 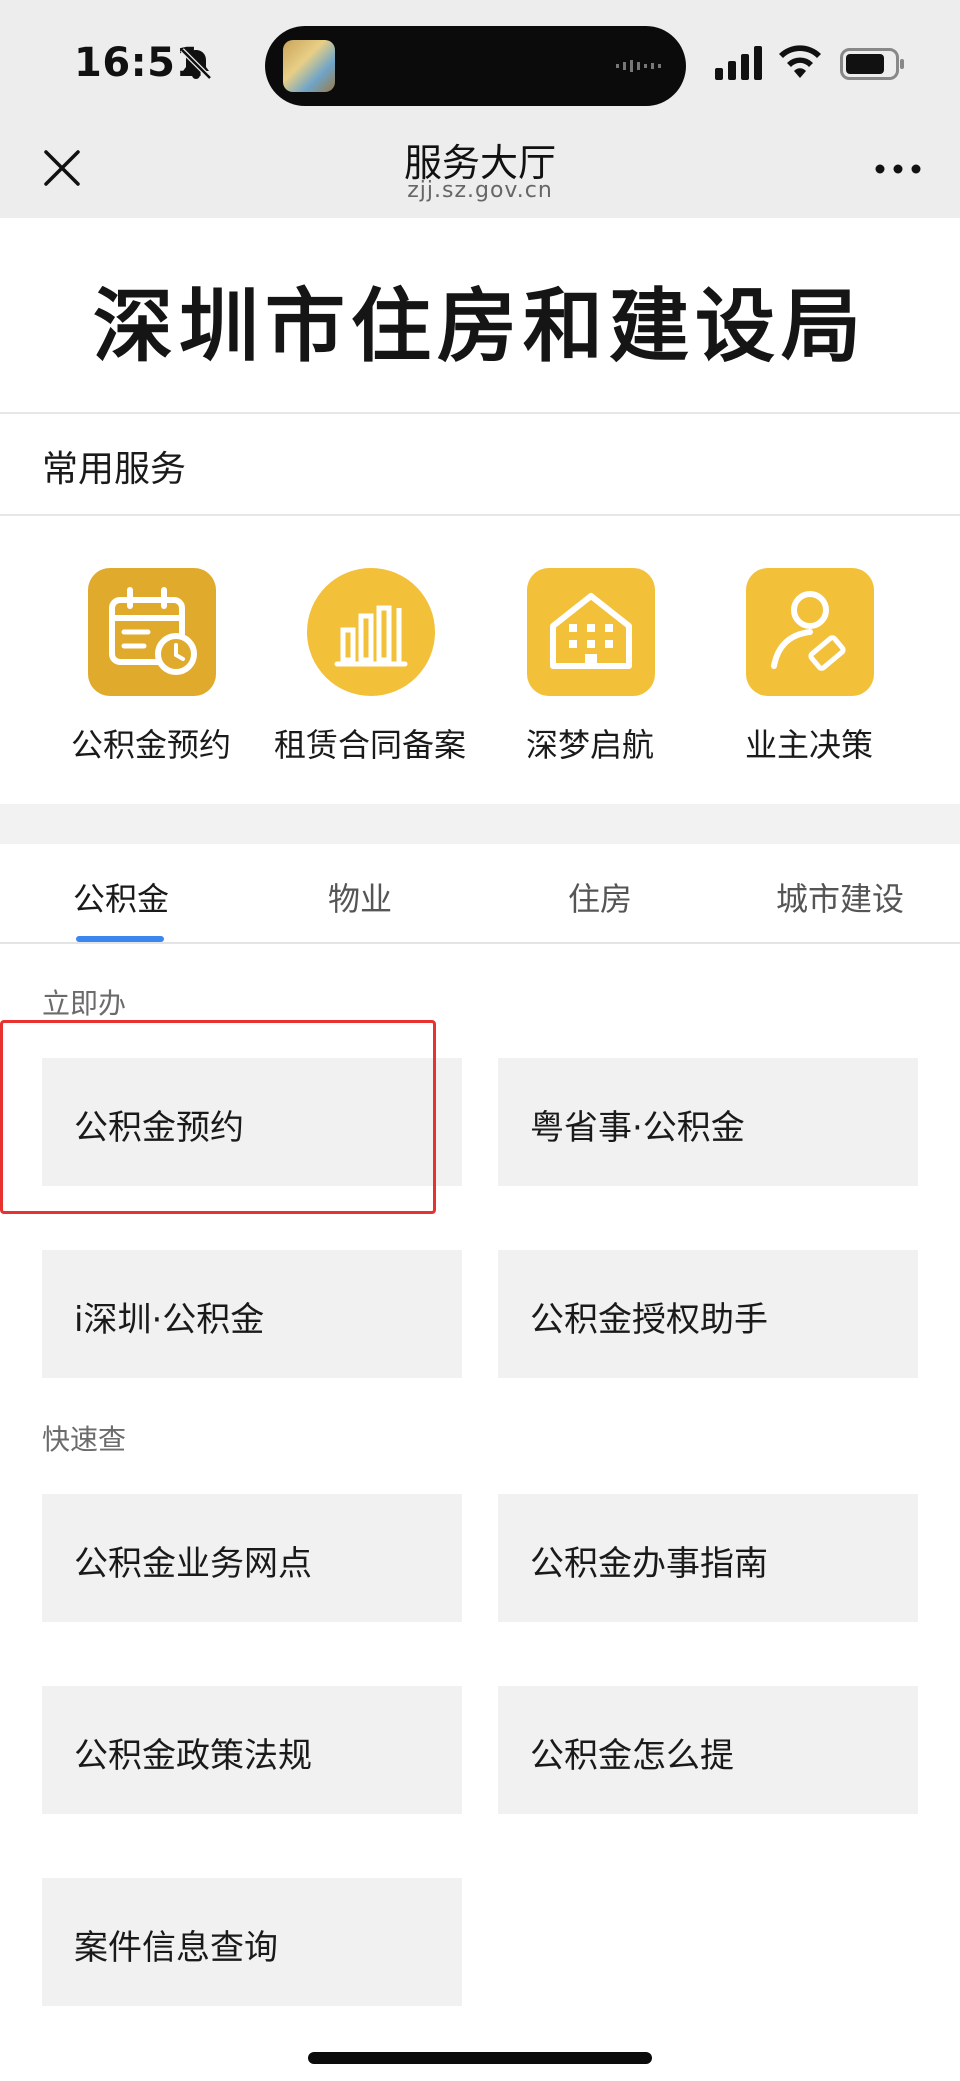 What do you see at coordinates (193, 1756) in the screenshot?
I see `card-label: 公积金政策法规` at bounding box center [193, 1756].